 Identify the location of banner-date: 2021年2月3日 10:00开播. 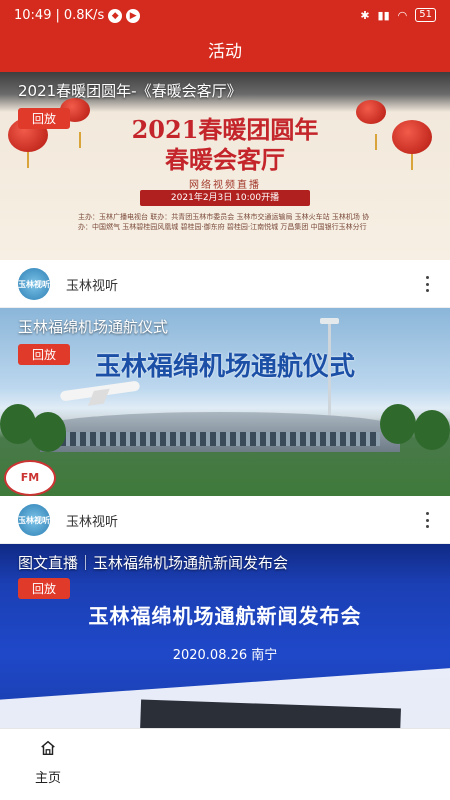
(225, 198).